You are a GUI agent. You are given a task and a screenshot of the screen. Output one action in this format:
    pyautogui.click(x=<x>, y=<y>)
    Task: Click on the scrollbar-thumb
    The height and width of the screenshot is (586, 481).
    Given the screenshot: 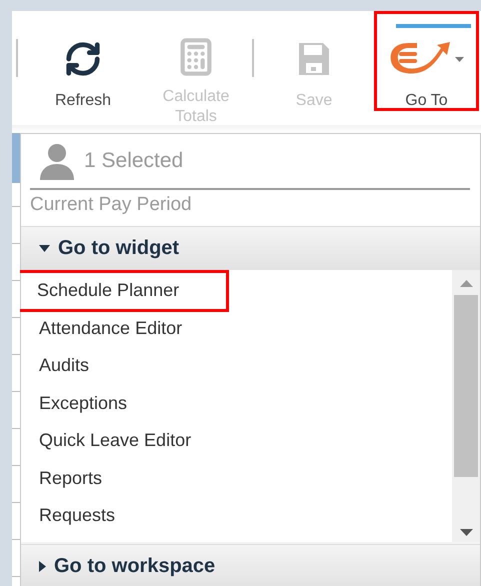 What is the action you would take?
    pyautogui.click(x=466, y=386)
    